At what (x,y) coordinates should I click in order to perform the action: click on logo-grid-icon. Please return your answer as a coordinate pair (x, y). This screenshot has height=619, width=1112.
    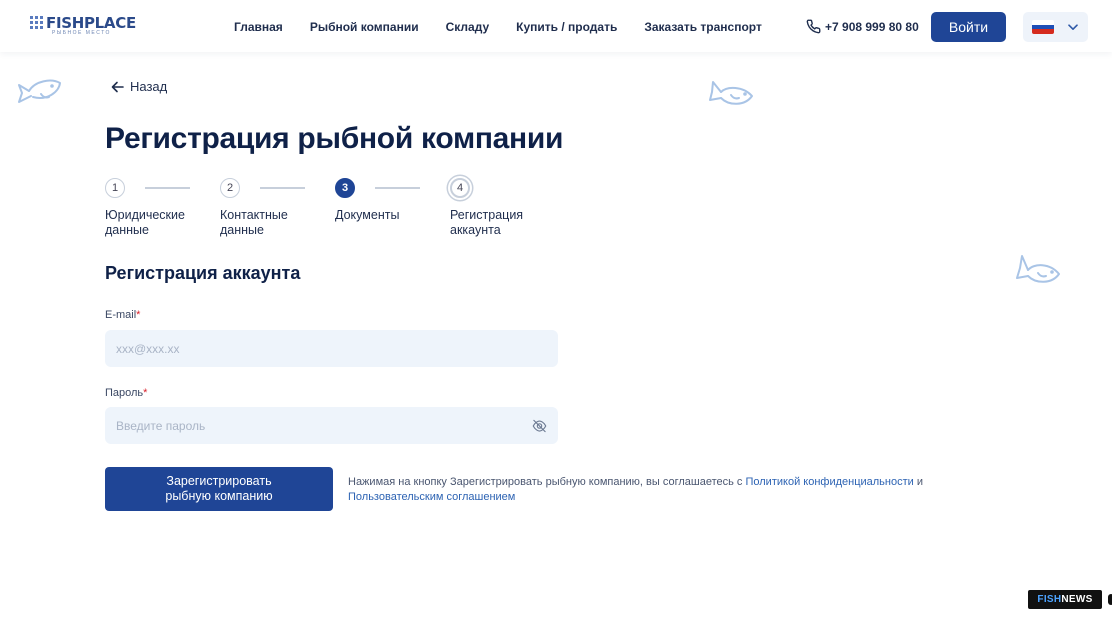
    Looking at the image, I should click on (36, 22).